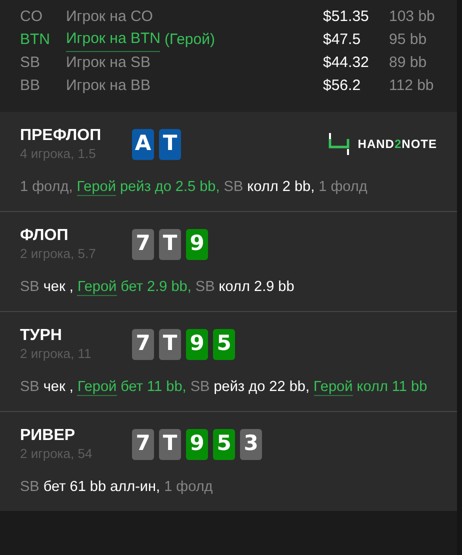 The image size is (462, 555). I want to click on logo-text: HAND2NOTE, so click(397, 144).